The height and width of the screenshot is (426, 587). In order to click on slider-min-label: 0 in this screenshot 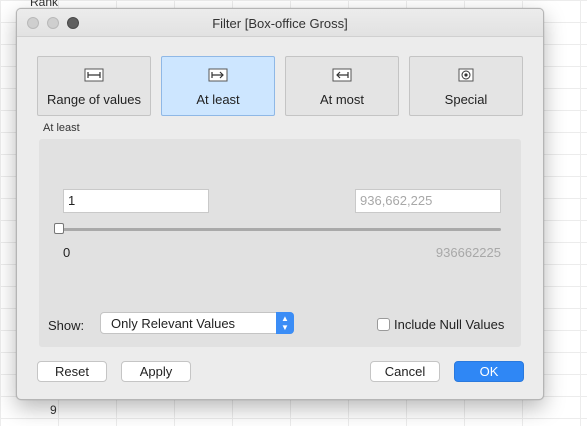, I will do `click(67, 252)`.